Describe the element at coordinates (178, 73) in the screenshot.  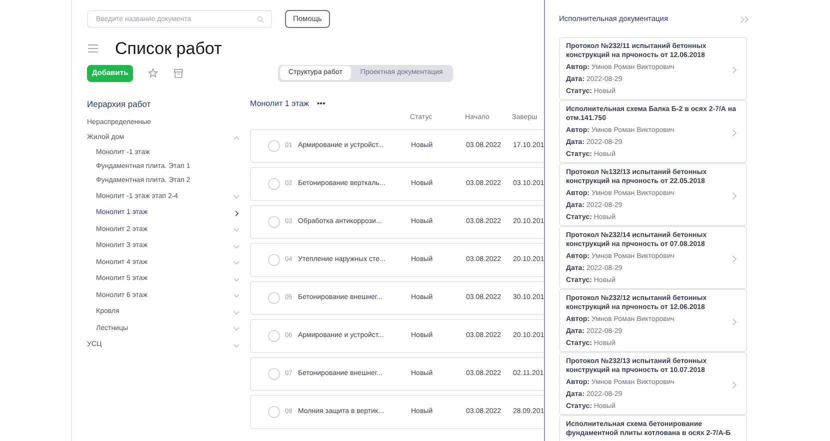
I see `archive-icon` at that location.